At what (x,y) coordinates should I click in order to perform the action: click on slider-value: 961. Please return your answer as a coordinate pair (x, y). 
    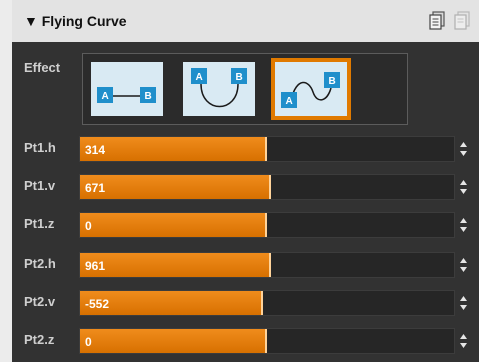
    Looking at the image, I should click on (95, 266).